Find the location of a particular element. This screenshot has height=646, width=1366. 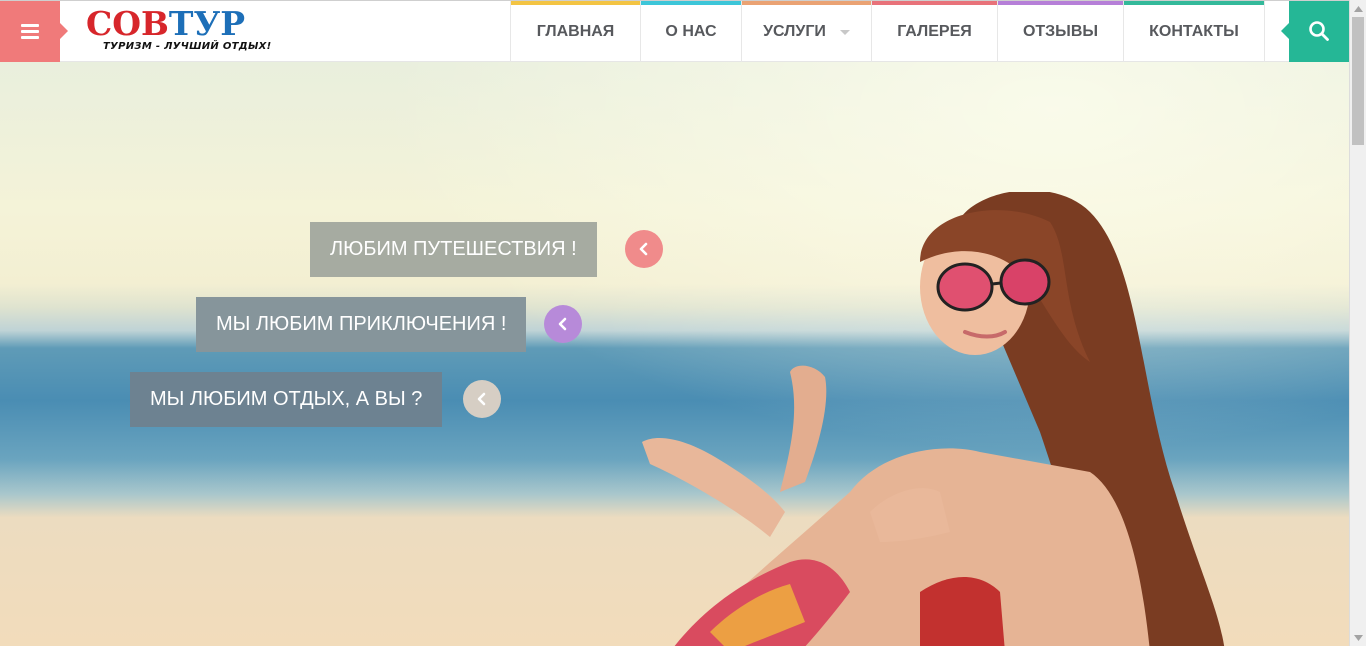

search-icon is located at coordinates (1319, 31).